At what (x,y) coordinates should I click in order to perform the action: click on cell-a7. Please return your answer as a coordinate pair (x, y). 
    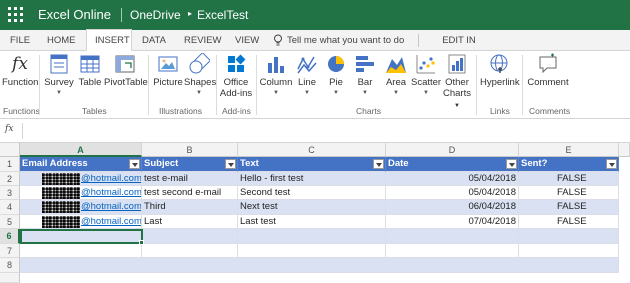
    Looking at the image, I should click on (81, 251).